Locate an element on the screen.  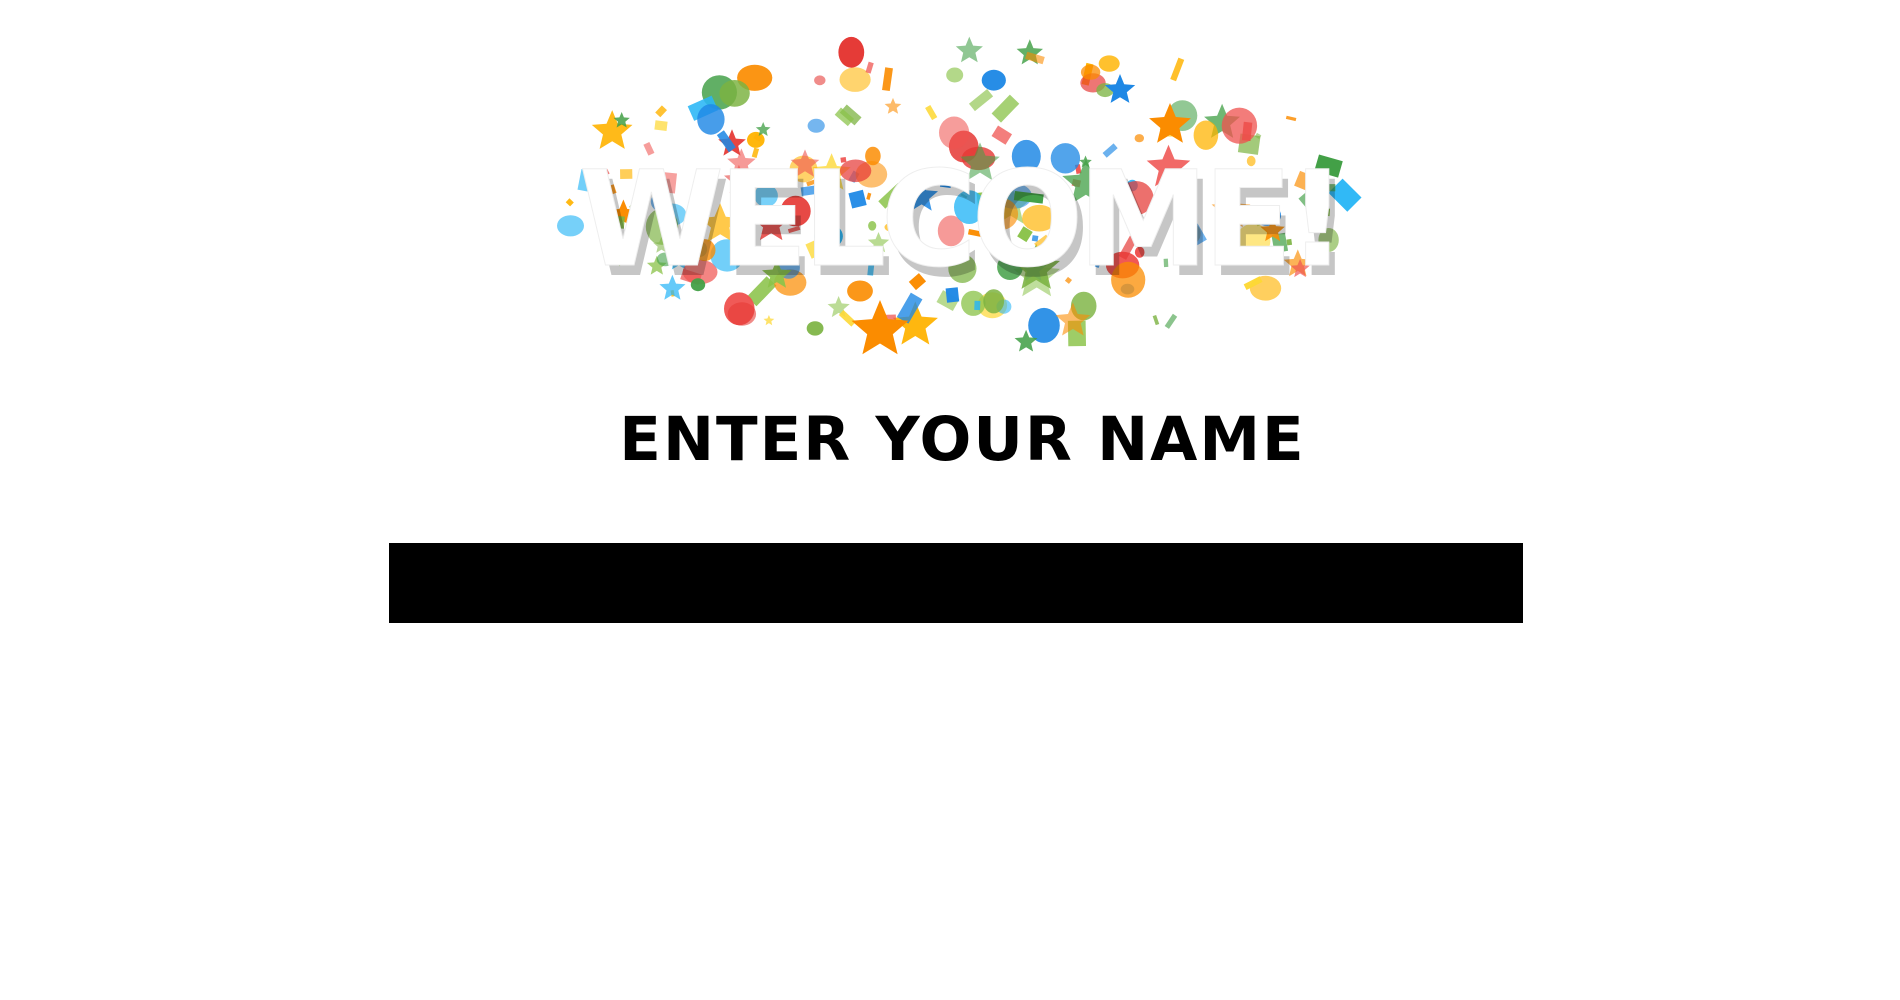
name-input is located at coordinates (956, 583).